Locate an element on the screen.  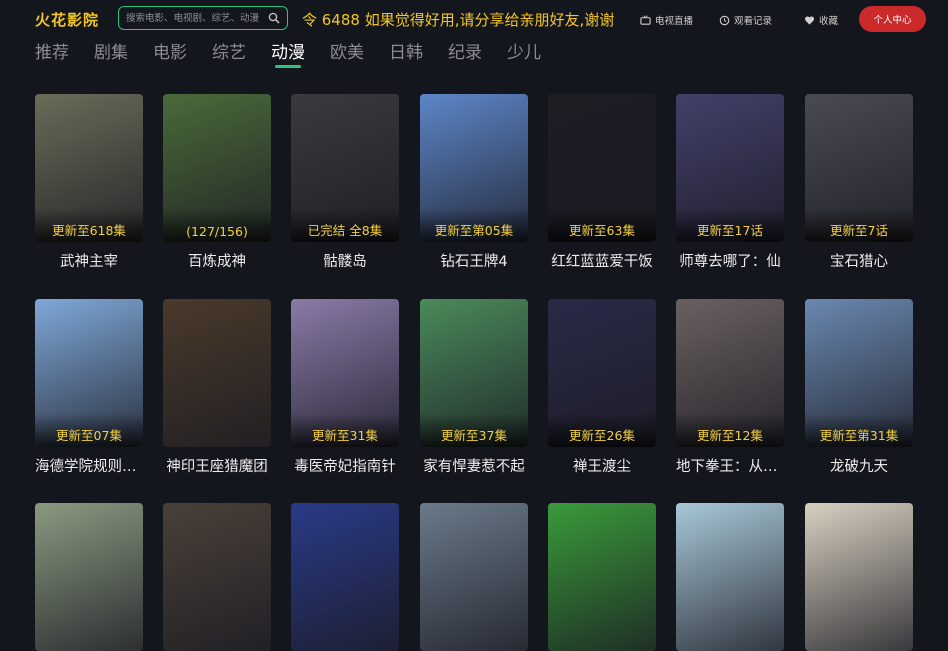
video-title: 武神主宰 is located at coordinates (89, 260).